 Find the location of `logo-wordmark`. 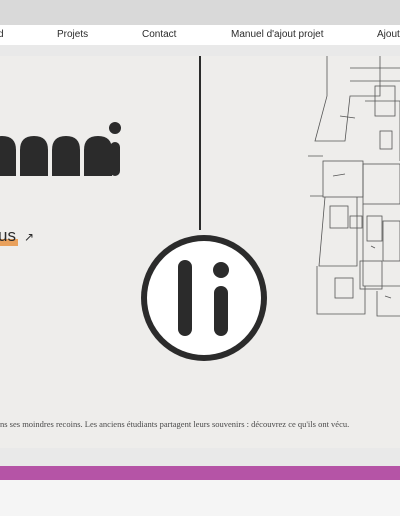

logo-wordmark is located at coordinates (65, 149).